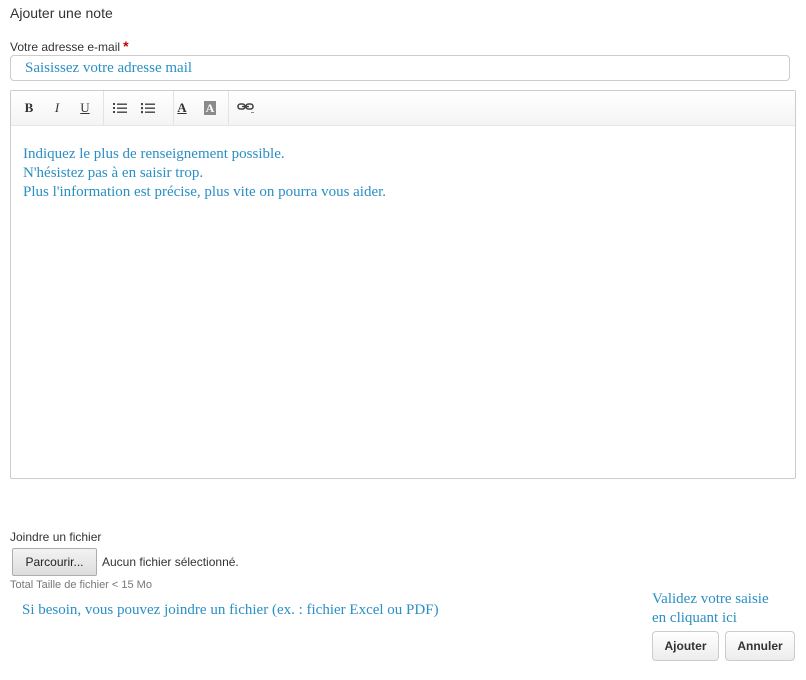  Describe the element at coordinates (760, 646) in the screenshot. I see `cancel-button: Annuler` at that location.